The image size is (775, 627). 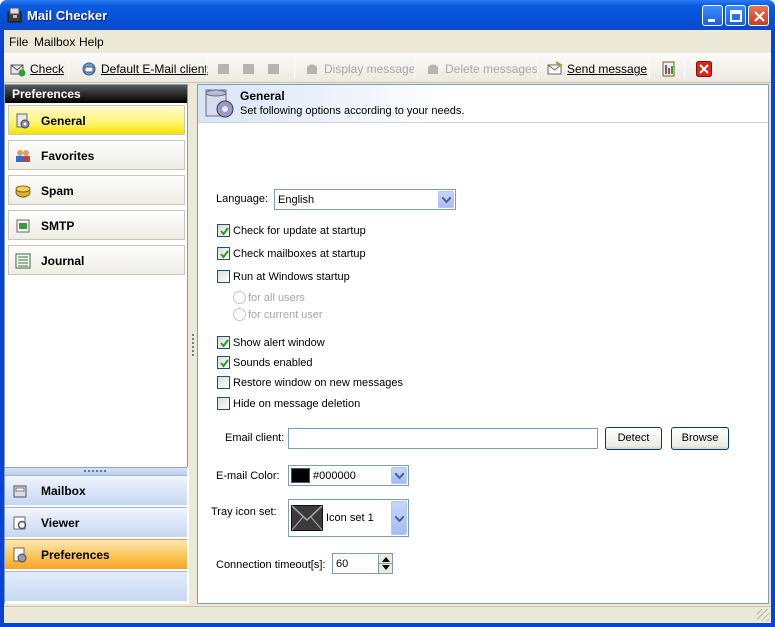 What do you see at coordinates (96, 225) in the screenshot?
I see `nav-smtp: SMTP` at bounding box center [96, 225].